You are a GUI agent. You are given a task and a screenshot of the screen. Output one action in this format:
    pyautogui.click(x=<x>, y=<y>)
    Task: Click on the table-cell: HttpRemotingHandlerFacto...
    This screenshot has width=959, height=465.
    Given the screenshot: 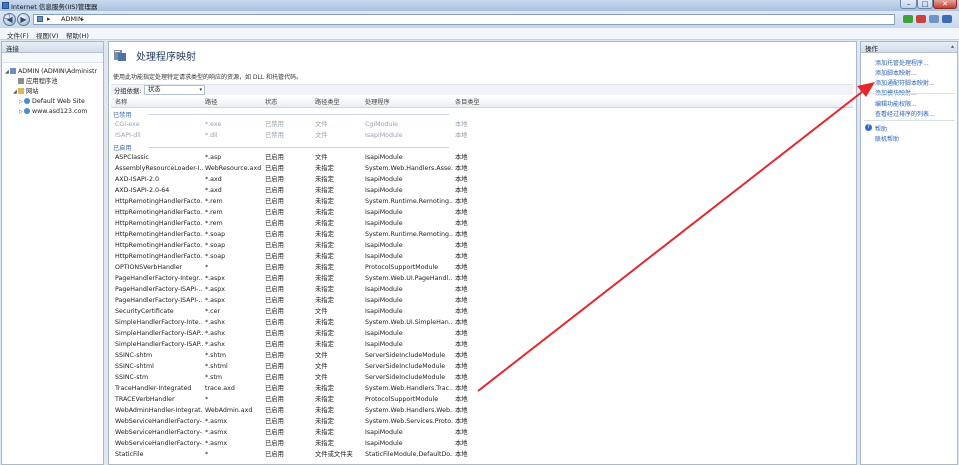 What is the action you would take?
    pyautogui.click(x=159, y=234)
    